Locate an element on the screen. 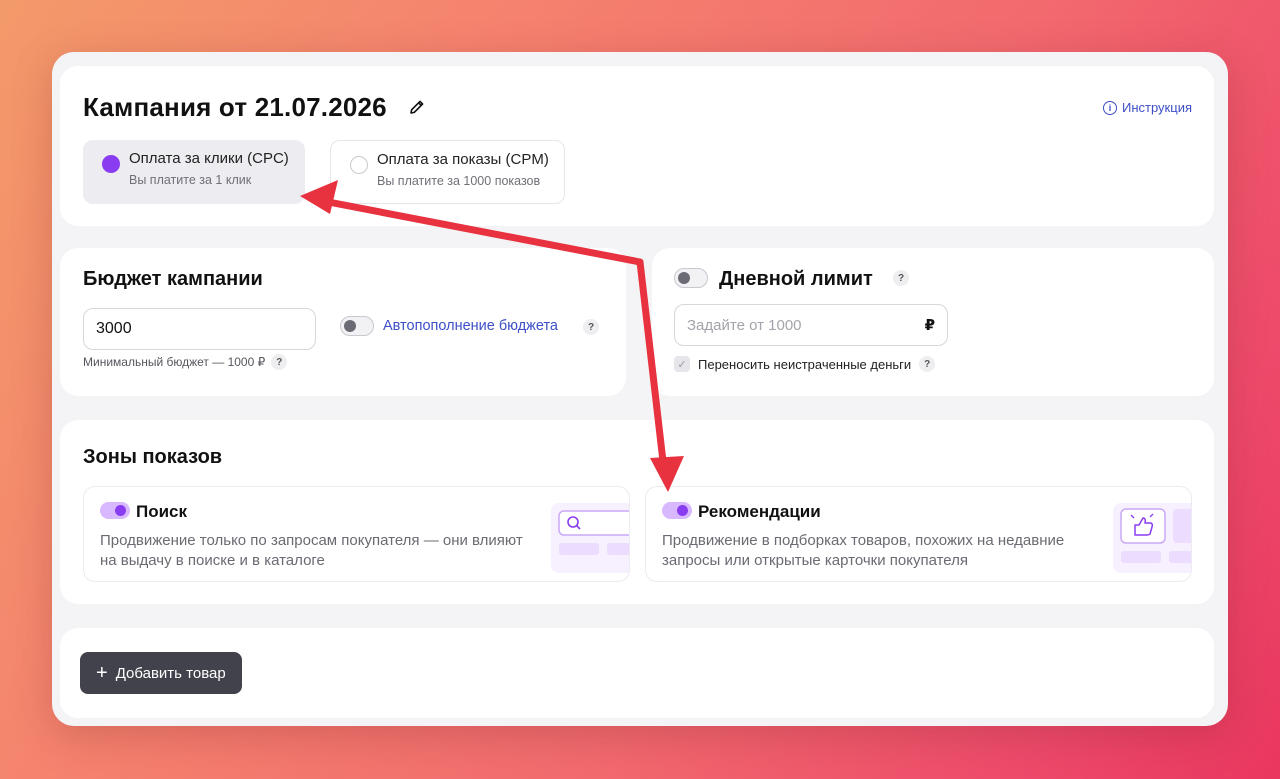 Image resolution: width=1280 pixels, height=779 pixels. zone-search-toggle is located at coordinates (115, 510).